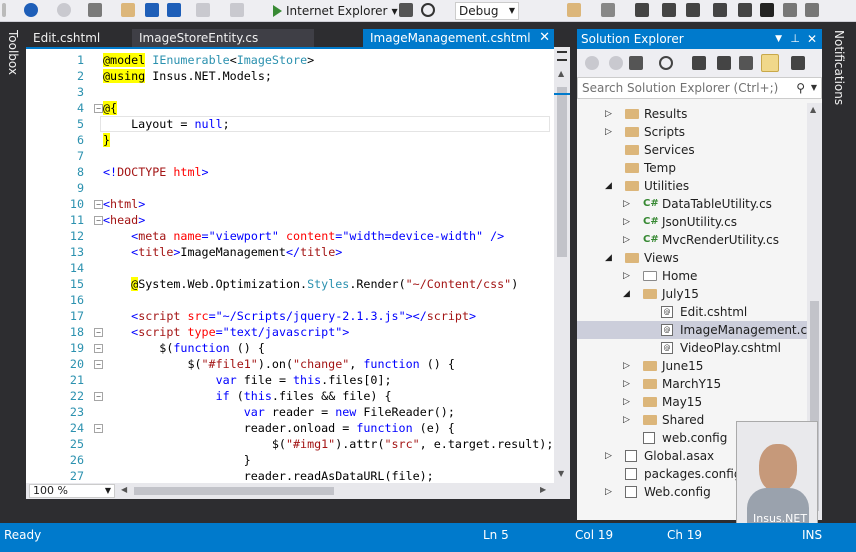 This screenshot has width=856, height=552. I want to click on editor-vertical-scrollbar: ▲ ▼, so click(562, 265).